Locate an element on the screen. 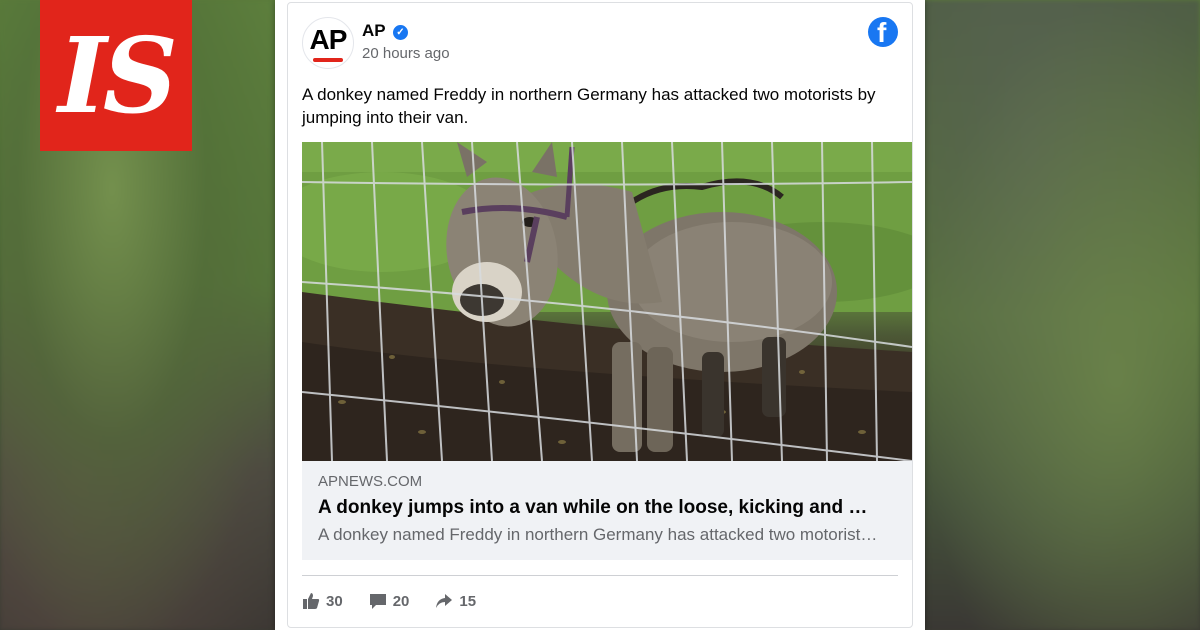 The height and width of the screenshot is (630, 1200). like-count: 30 is located at coordinates (334, 601).